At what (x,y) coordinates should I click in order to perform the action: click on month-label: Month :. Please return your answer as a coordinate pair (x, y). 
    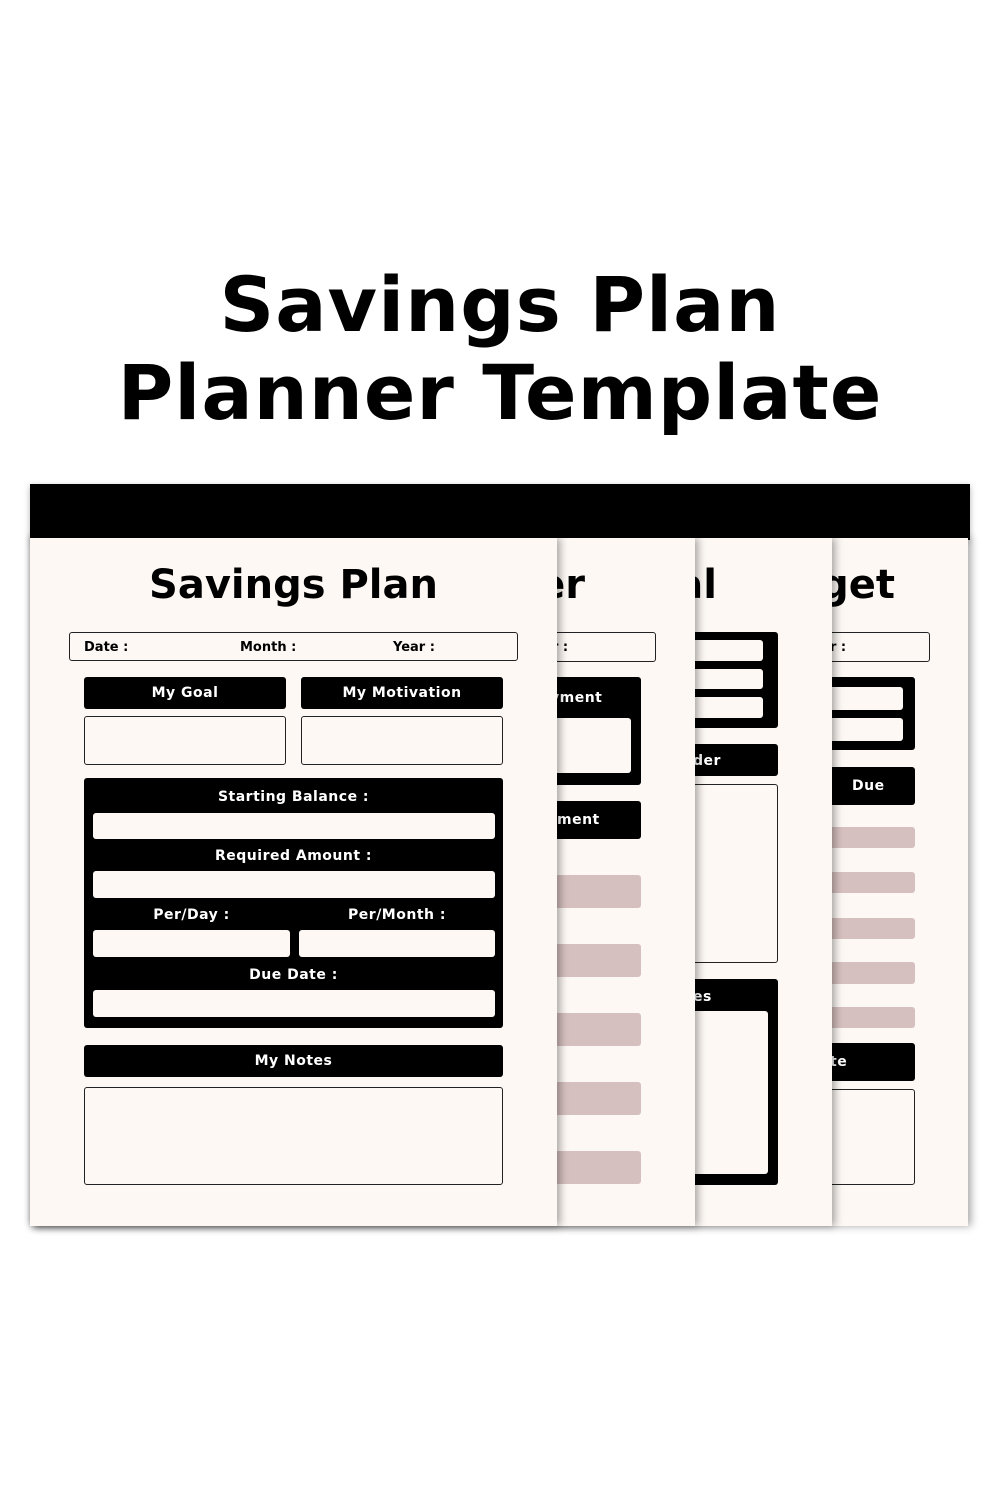
    Looking at the image, I should click on (268, 647).